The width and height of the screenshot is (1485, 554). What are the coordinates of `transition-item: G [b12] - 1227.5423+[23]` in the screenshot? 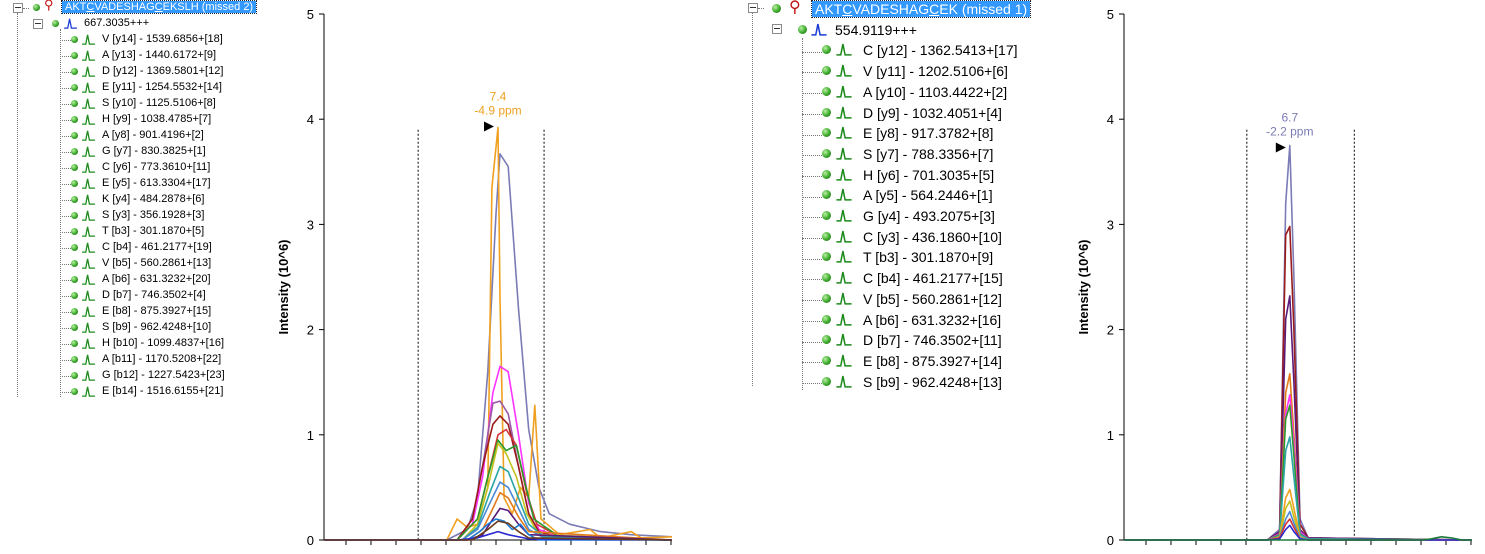 It's located at (163, 375).